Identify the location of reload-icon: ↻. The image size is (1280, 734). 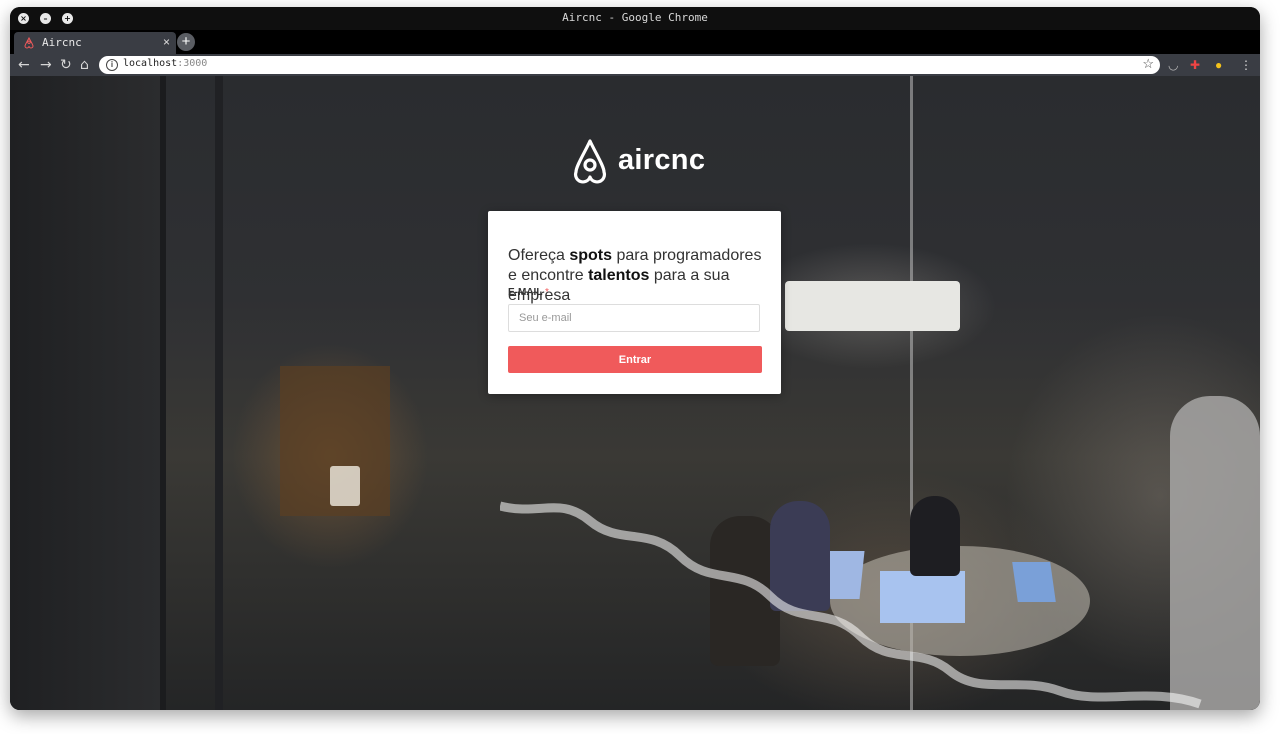
(66, 65).